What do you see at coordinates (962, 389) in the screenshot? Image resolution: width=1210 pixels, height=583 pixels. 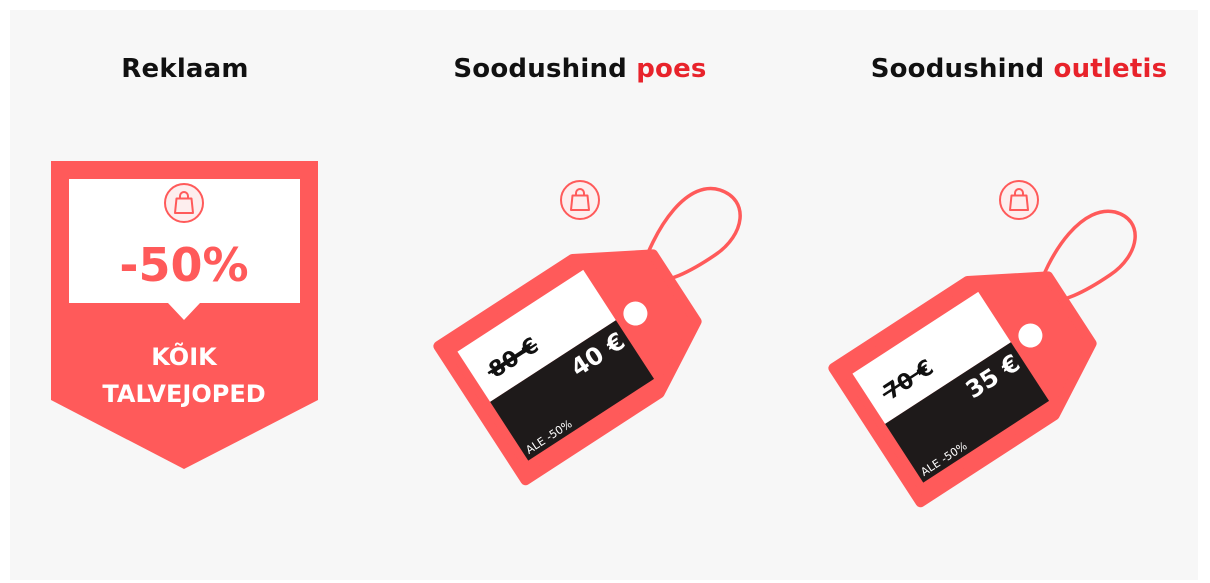 I see `price-tag-outlet: 70 € 35 € ALE -50%` at bounding box center [962, 389].